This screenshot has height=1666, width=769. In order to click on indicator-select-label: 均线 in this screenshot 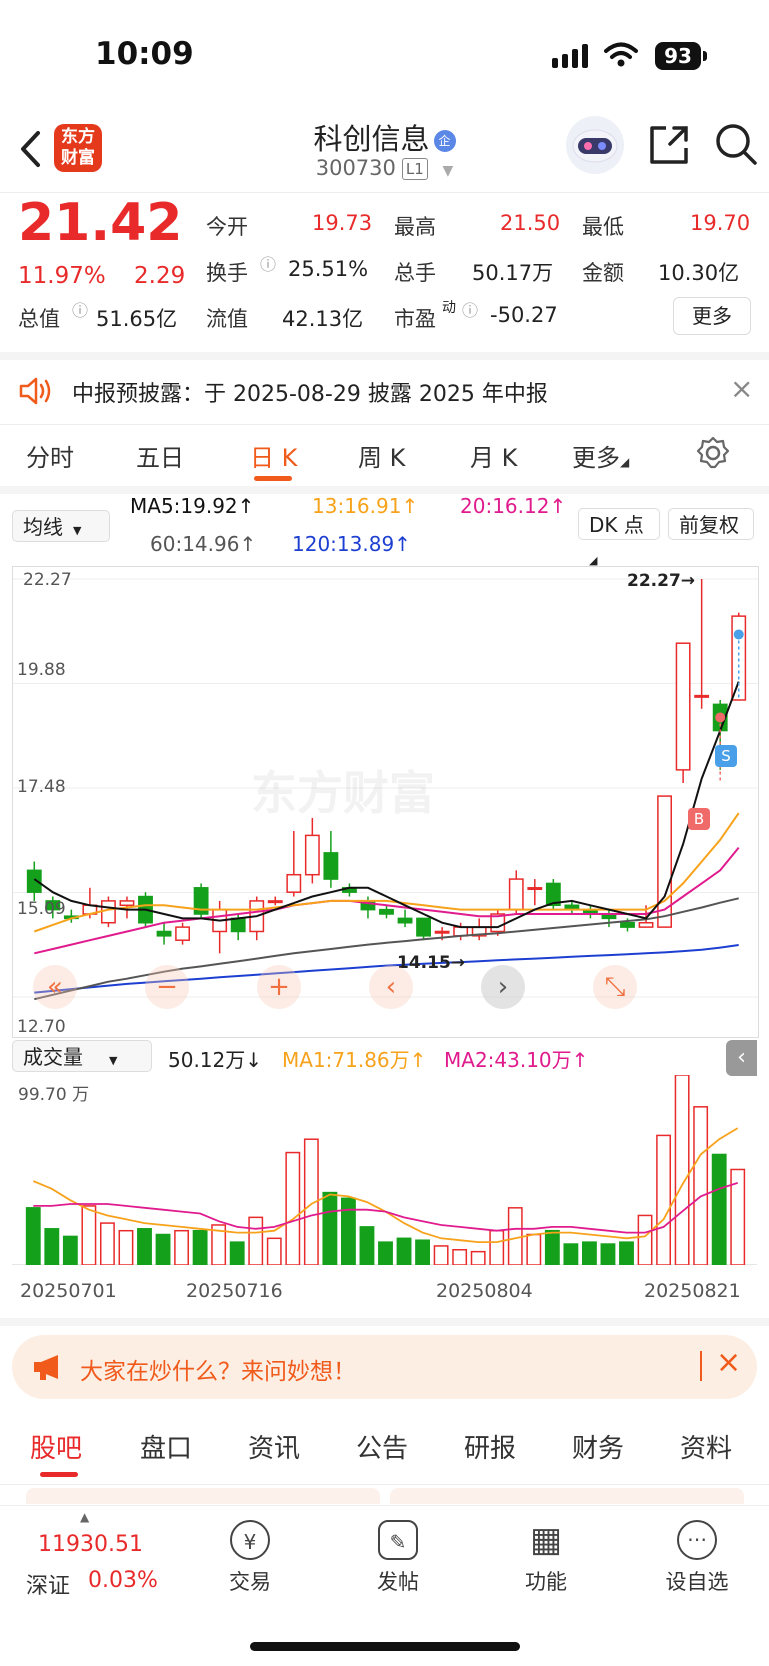, I will do `click(43, 527)`.